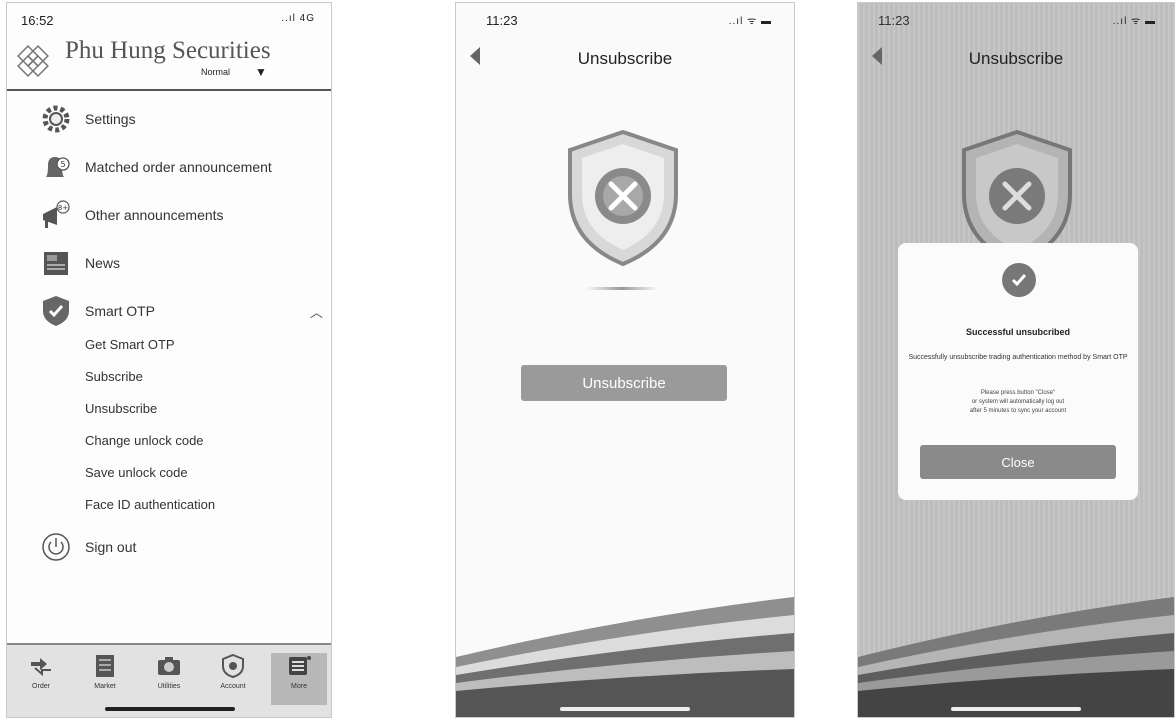 Image resolution: width=1175 pixels, height=721 pixels. Describe the element at coordinates (105, 666) in the screenshot. I see `market-icon` at that location.